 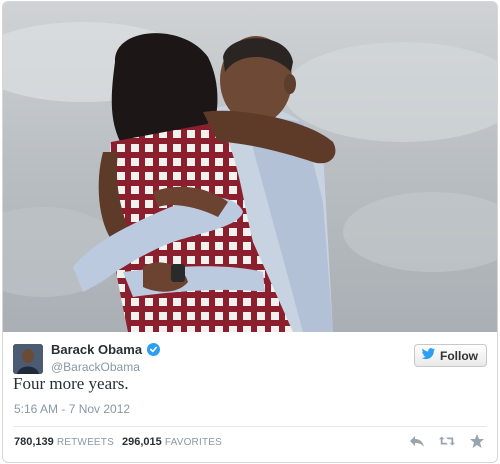 I want to click on avatar-image, so click(x=28, y=359).